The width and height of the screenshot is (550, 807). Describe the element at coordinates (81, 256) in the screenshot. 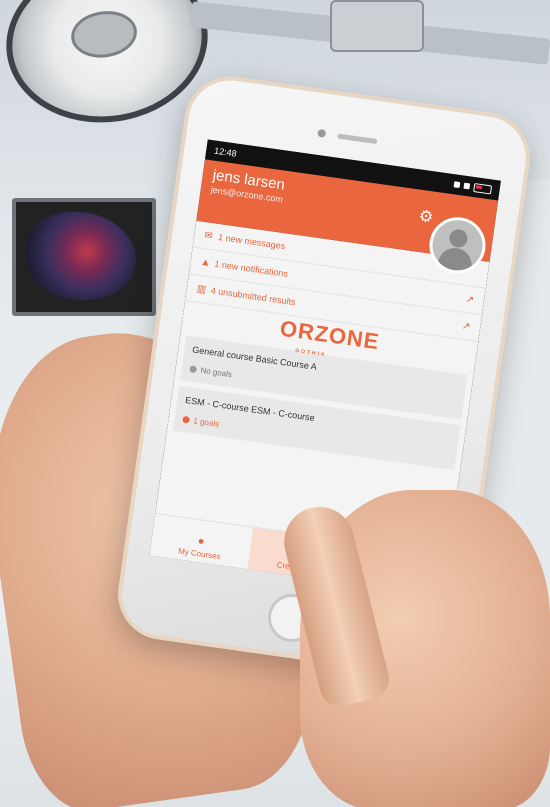

I see `brain-scan-image` at that location.